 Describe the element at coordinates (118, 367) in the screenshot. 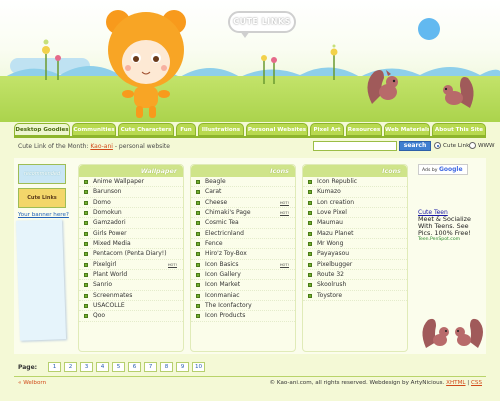

I see `page-5: 5` at that location.